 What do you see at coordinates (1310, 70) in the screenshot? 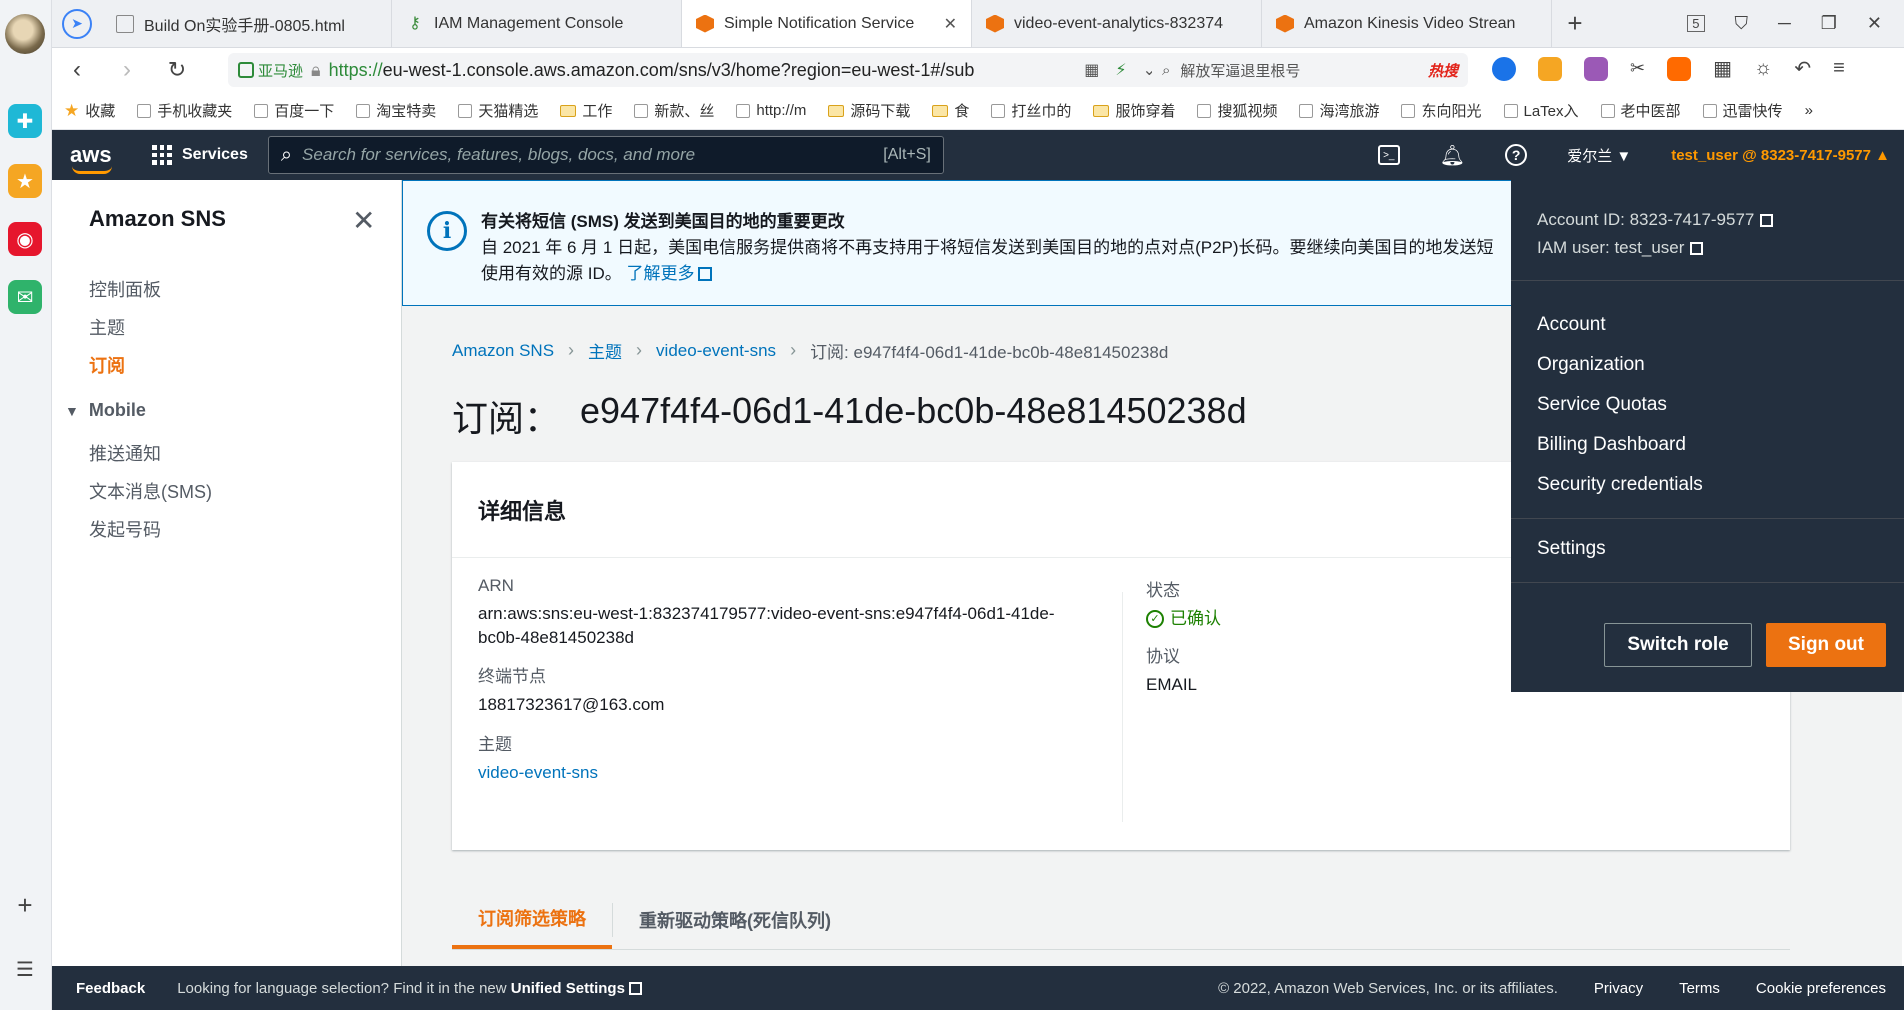
I see `browser-search-input: ⌕ 解放军逼退里根号 热搜` at bounding box center [1310, 70].